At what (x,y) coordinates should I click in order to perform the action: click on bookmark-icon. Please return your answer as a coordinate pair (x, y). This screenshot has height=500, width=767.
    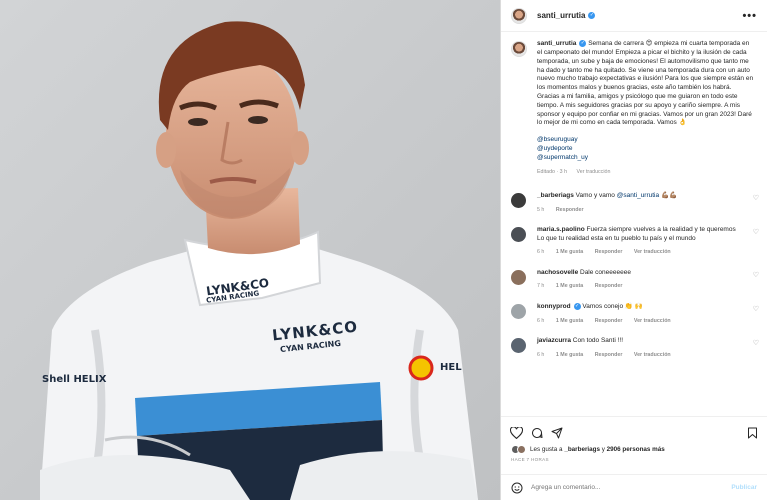
    Looking at the image, I should click on (752, 433).